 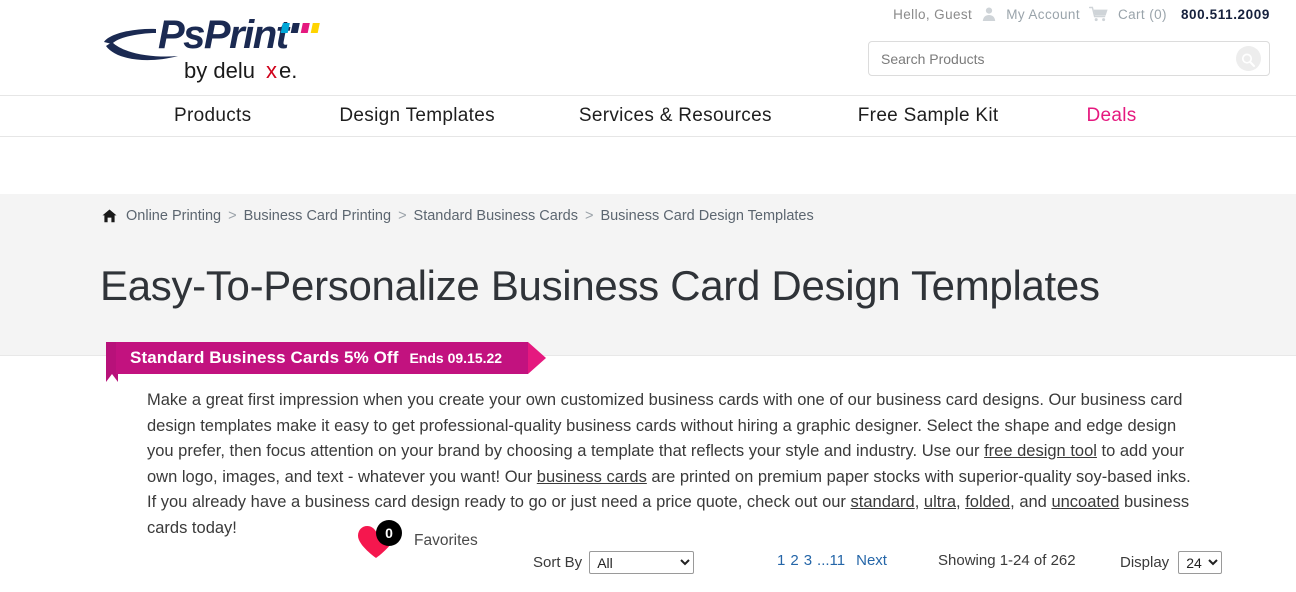 I want to click on favorites-label: Favorites, so click(x=446, y=540).